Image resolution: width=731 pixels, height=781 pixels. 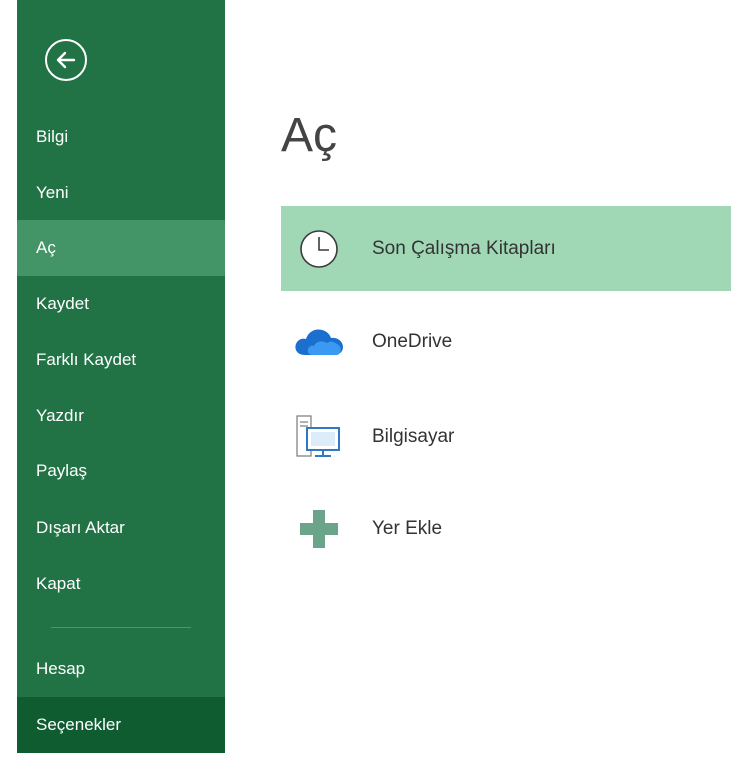 What do you see at coordinates (121, 416) in the screenshot?
I see `nav-item-yazdir: Yazdır` at bounding box center [121, 416].